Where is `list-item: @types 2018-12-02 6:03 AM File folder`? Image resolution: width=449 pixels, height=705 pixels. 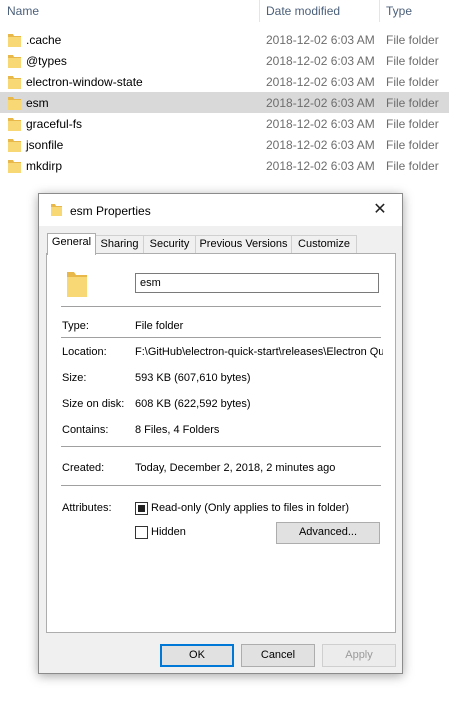 list-item: @types 2018-12-02 6:03 AM File folder is located at coordinates (224, 60).